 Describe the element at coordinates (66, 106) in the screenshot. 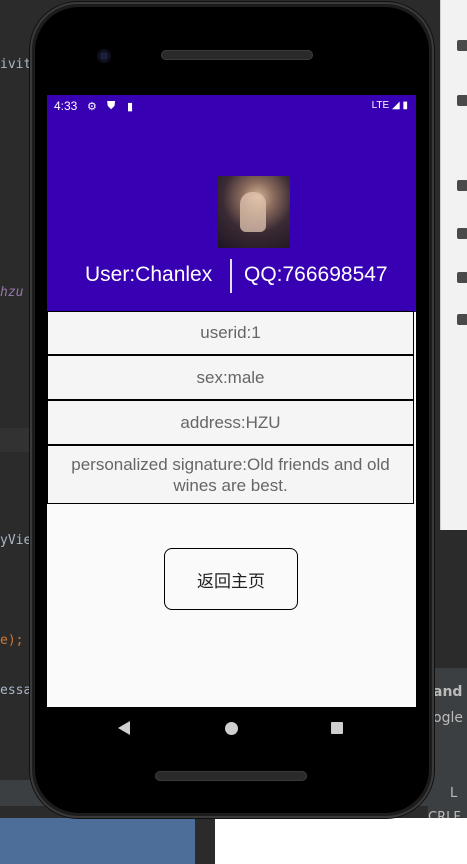

I see `status-time: 4:33` at that location.